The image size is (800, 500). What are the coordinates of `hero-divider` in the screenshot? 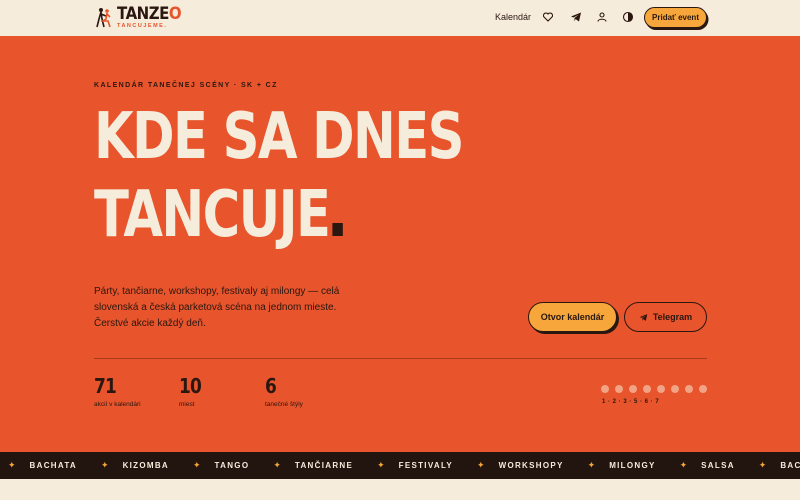 It's located at (400, 358).